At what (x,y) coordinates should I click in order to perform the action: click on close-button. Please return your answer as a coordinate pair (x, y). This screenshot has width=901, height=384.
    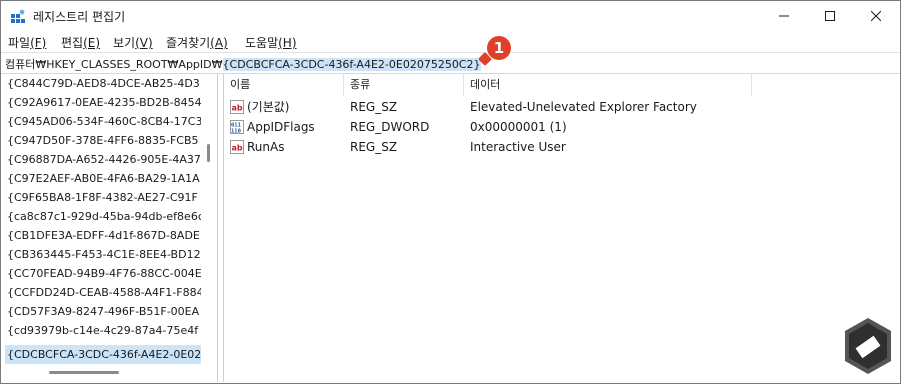
    Looking at the image, I should click on (876, 16).